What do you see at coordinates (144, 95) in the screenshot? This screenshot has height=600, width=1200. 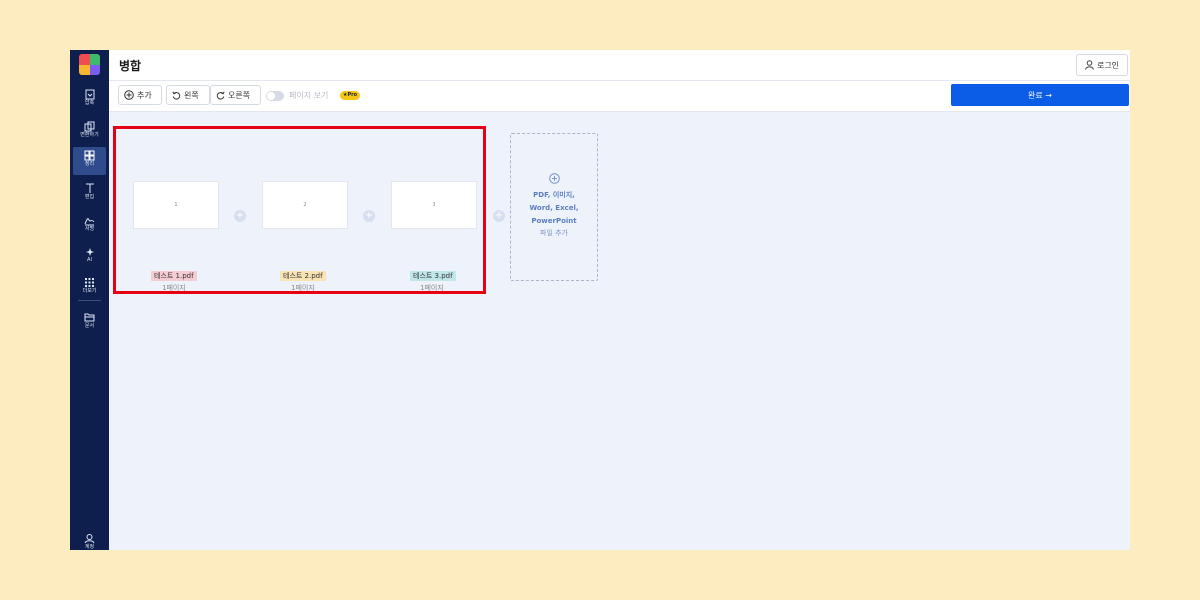 I see `add-label: 추가` at bounding box center [144, 95].